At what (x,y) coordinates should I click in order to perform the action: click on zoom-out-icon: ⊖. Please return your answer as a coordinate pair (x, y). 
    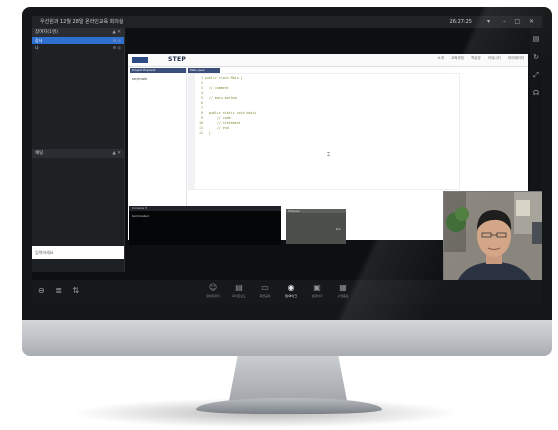
    Looking at the image, I should click on (41, 290).